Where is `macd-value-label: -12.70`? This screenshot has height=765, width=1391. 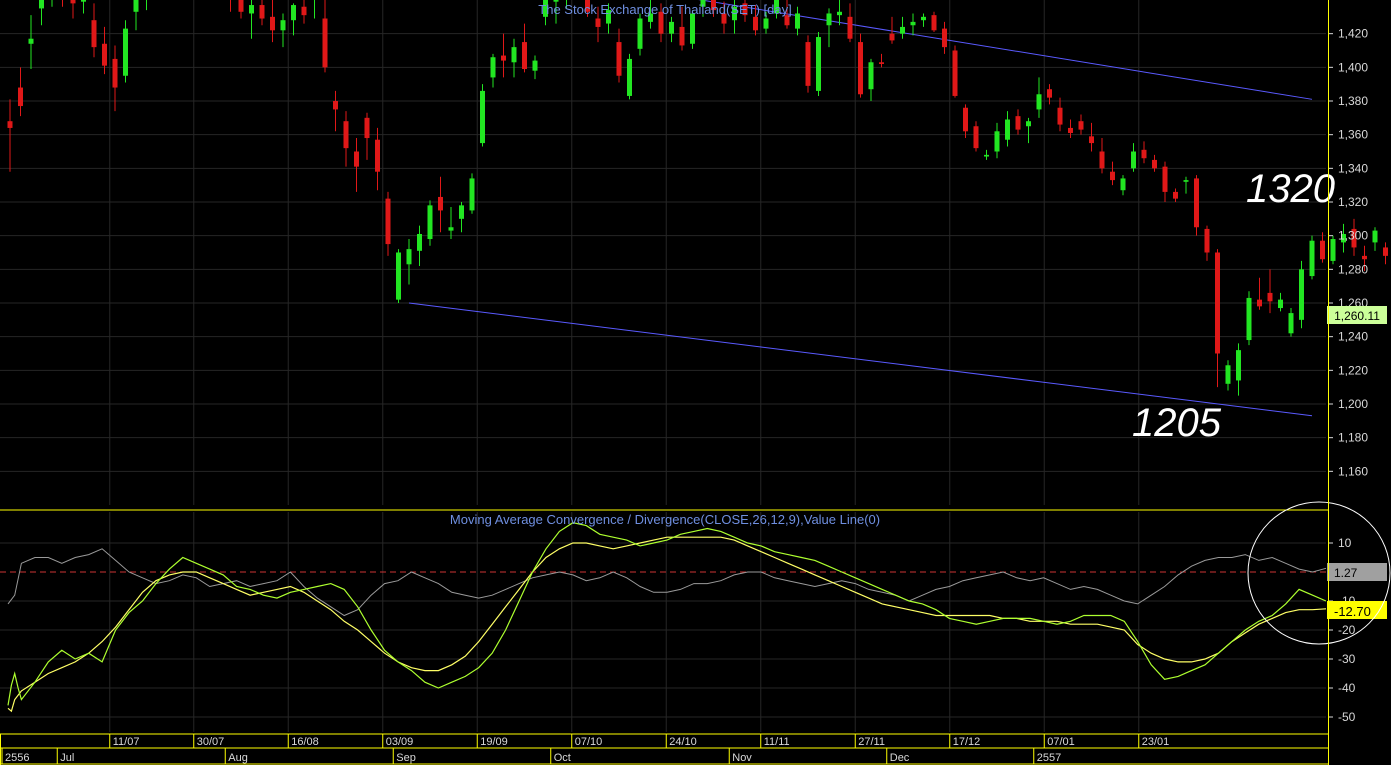 macd-value-label: -12.70 is located at coordinates (1352, 611).